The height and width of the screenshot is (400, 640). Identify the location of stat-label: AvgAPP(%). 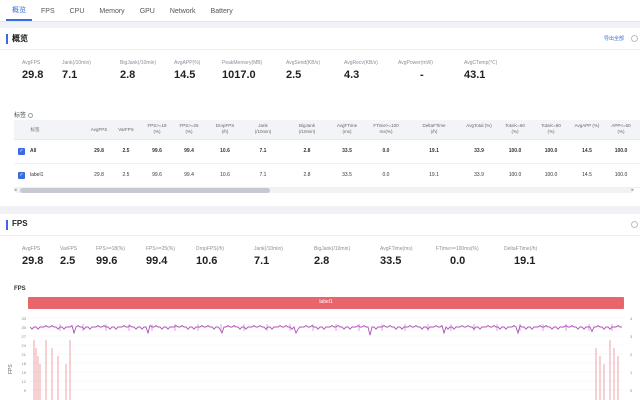
(187, 63).